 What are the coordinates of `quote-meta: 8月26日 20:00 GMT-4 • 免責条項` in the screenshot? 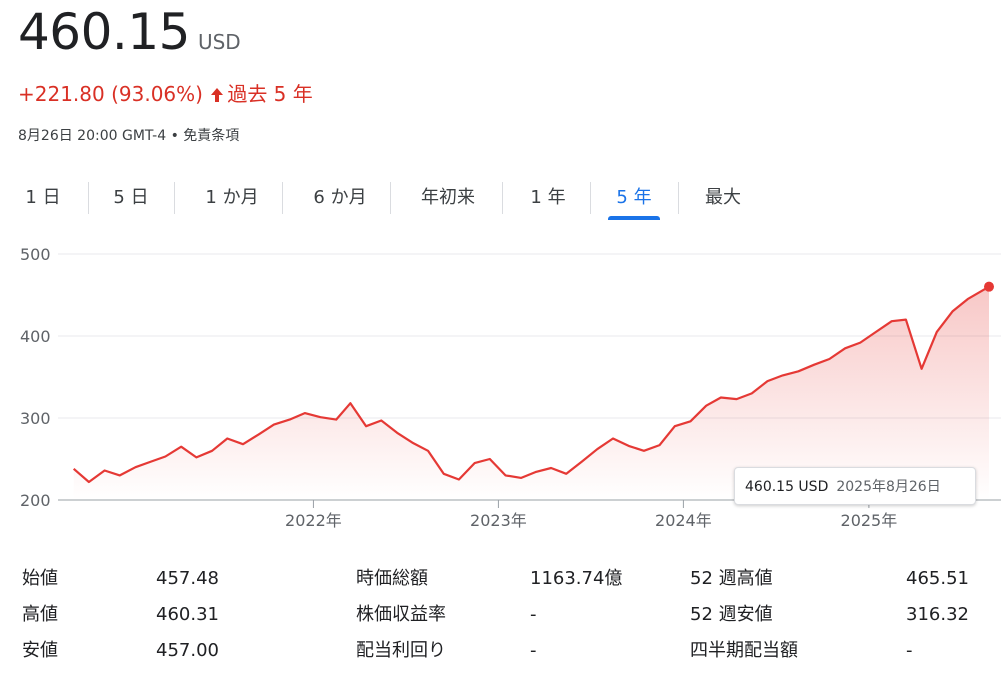 It's located at (128, 135).